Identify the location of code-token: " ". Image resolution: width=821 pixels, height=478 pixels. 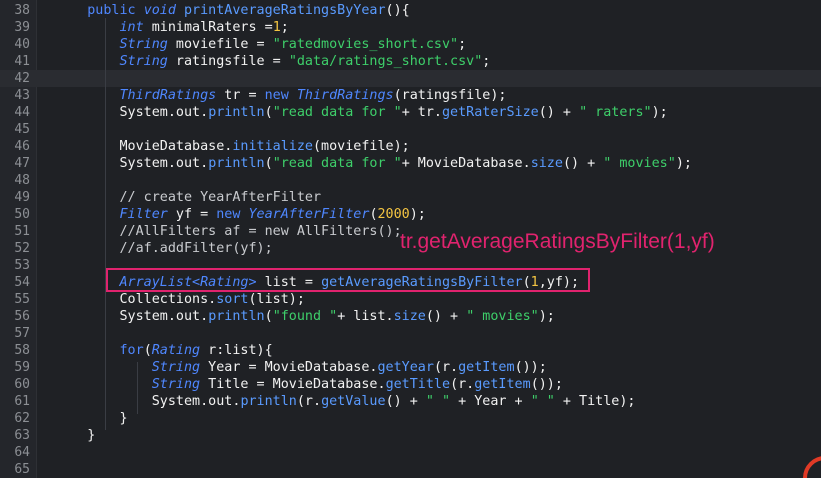
(542, 401).